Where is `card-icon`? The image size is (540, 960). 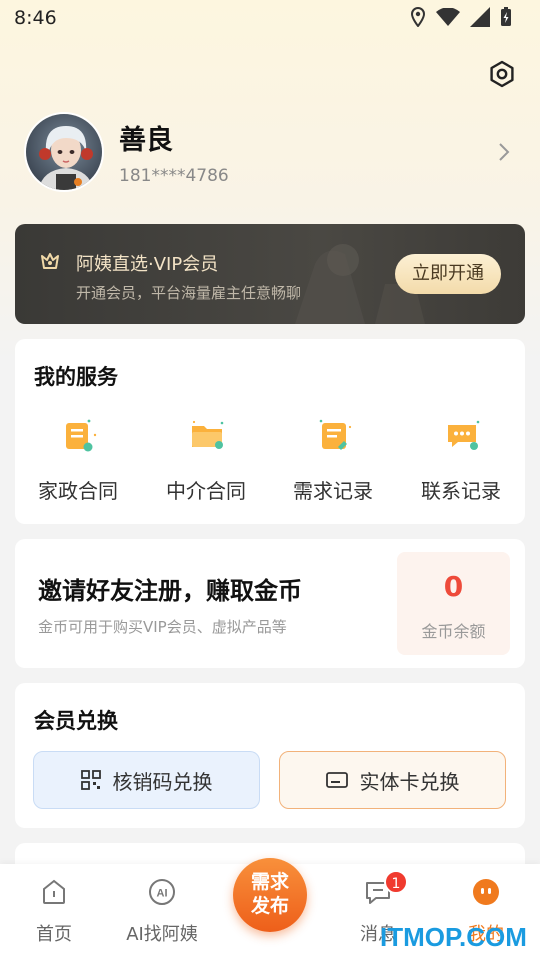
card-icon is located at coordinates (336, 780).